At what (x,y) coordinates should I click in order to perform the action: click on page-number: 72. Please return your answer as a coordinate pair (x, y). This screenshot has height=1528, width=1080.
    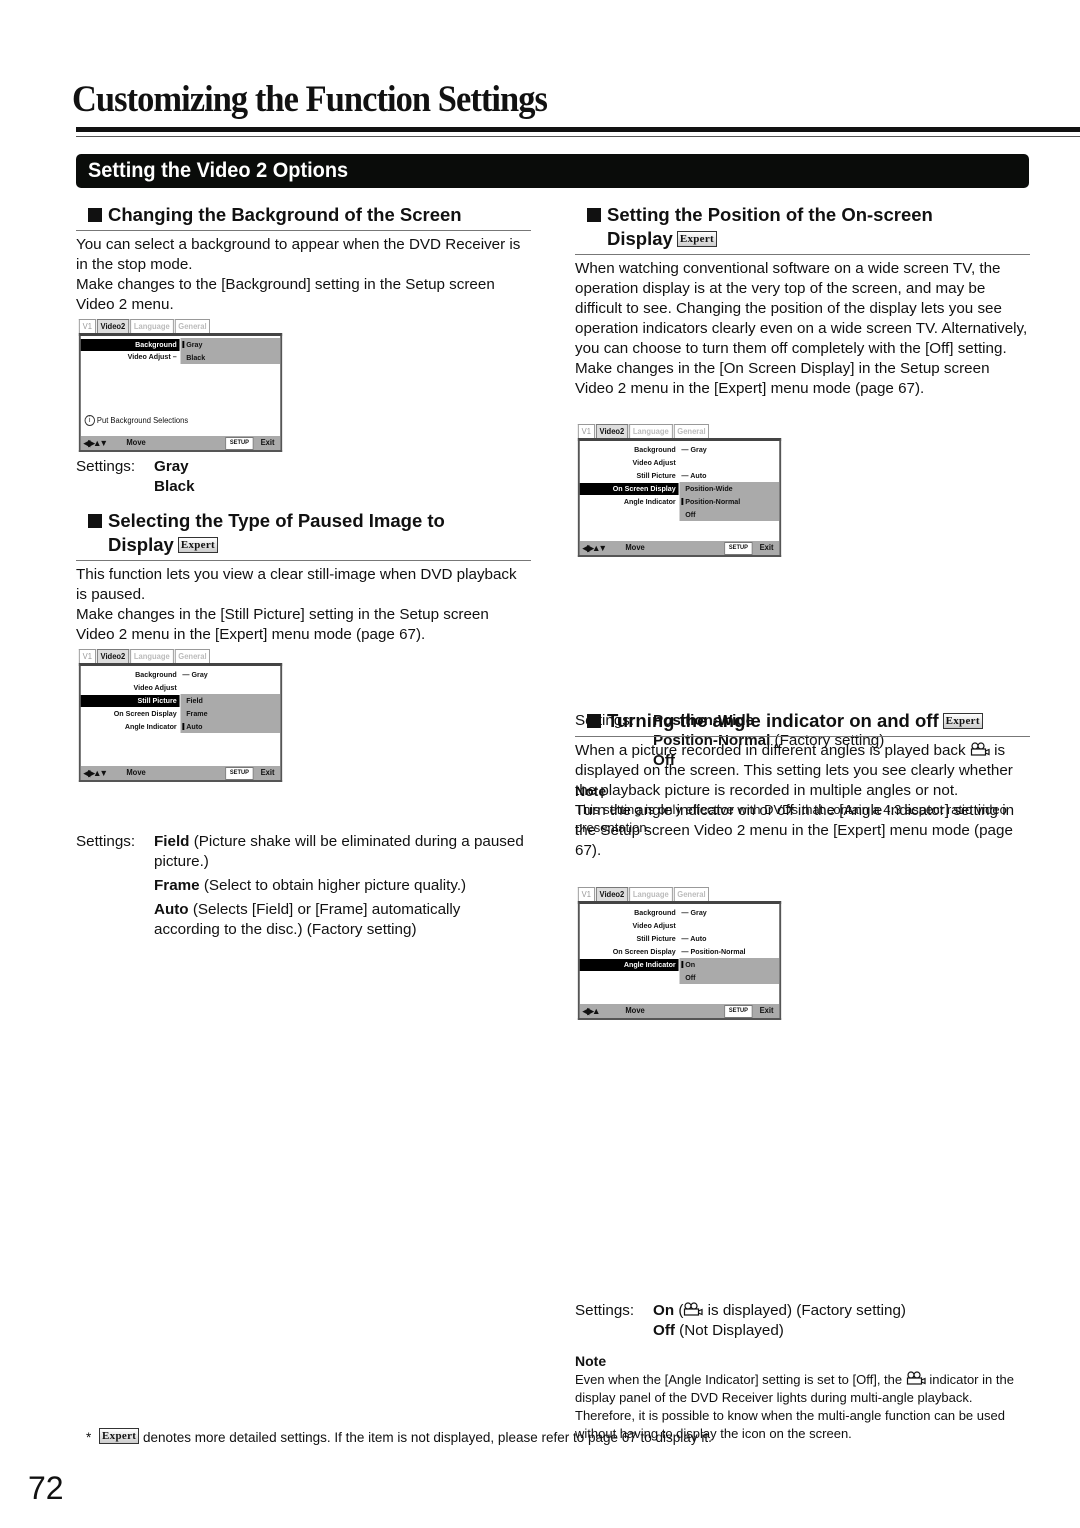
    Looking at the image, I should click on (46, 1488).